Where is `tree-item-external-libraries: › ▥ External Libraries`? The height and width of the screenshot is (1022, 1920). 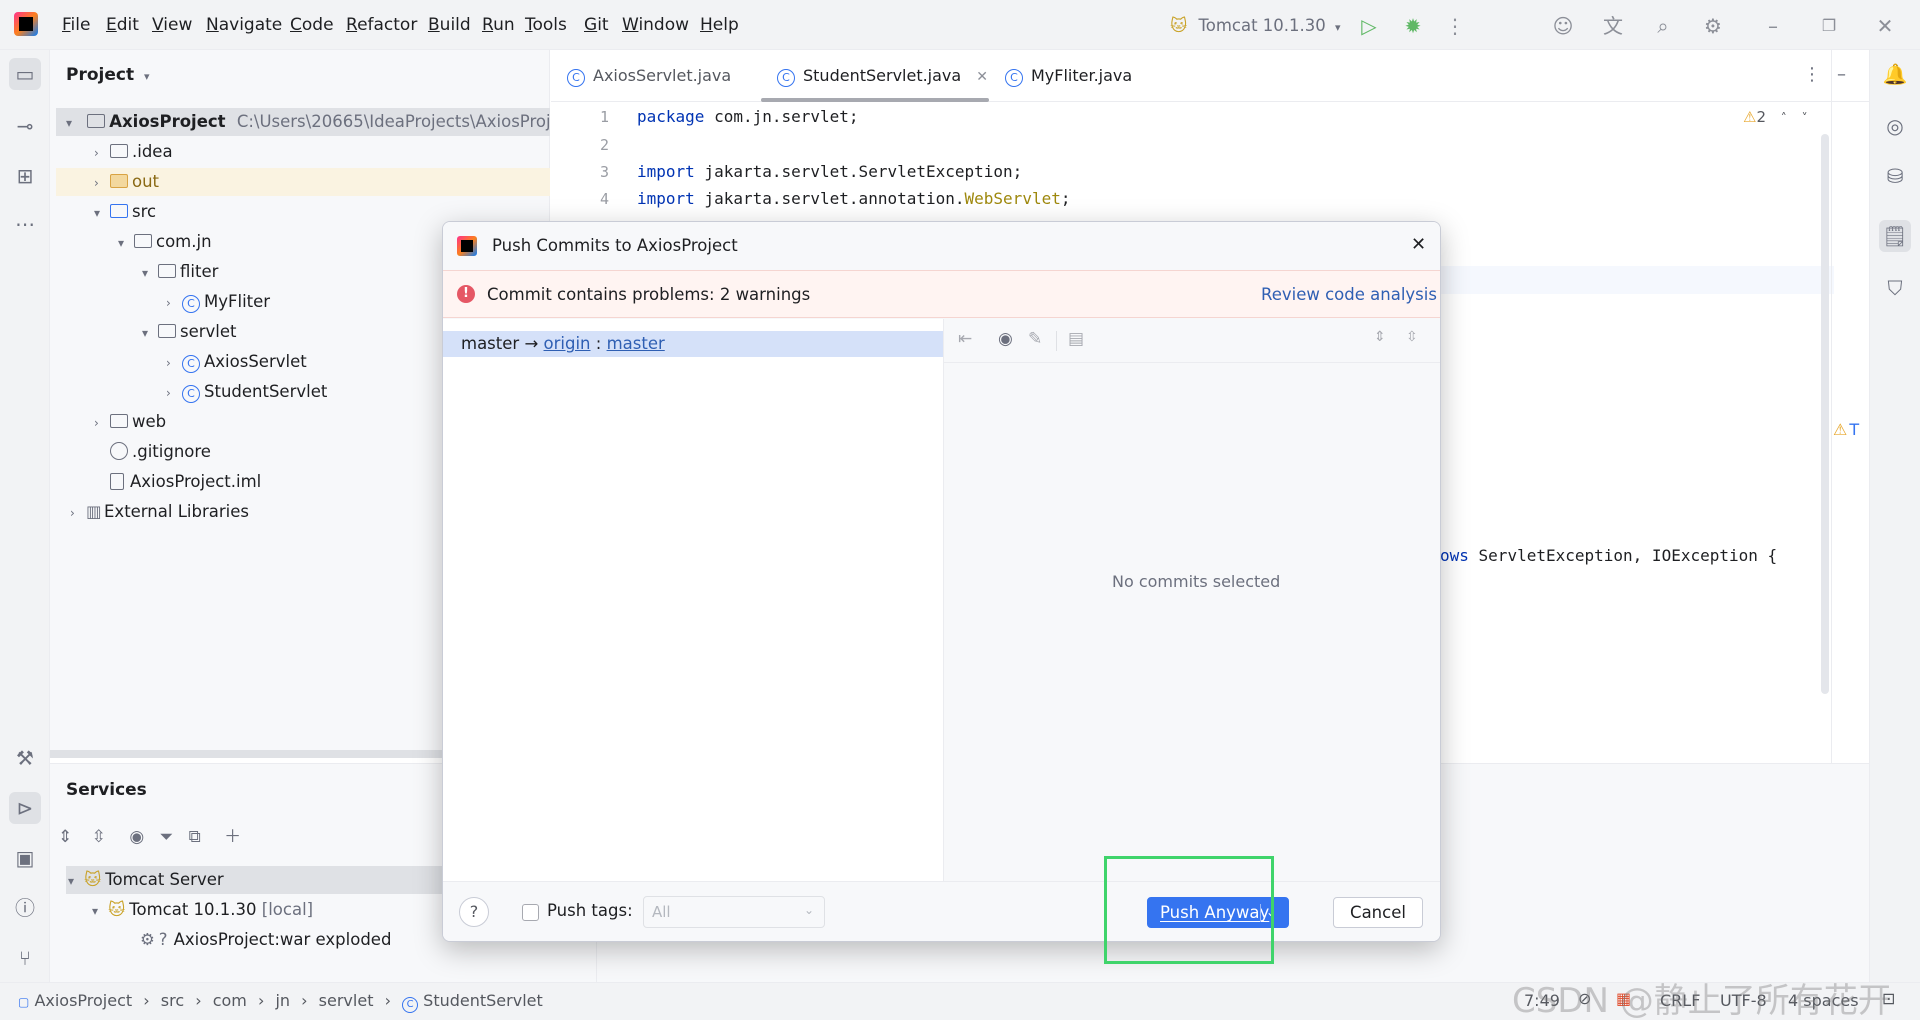 tree-item-external-libraries: › ▥ External Libraries is located at coordinates (159, 512).